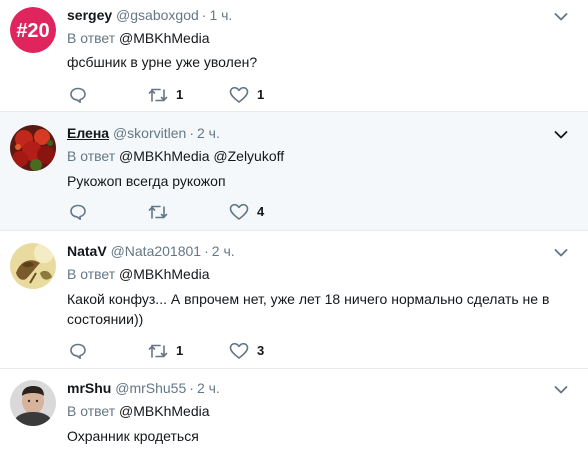 The width and height of the screenshot is (588, 449). I want to click on author-name: Елена, so click(88, 133).